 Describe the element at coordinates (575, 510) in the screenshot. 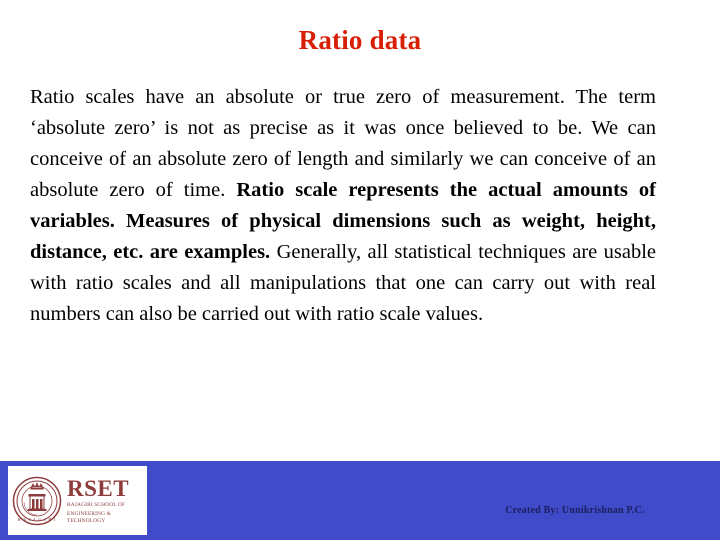

I see `credit-text: Created By: Unnikrishnan P.C.` at that location.